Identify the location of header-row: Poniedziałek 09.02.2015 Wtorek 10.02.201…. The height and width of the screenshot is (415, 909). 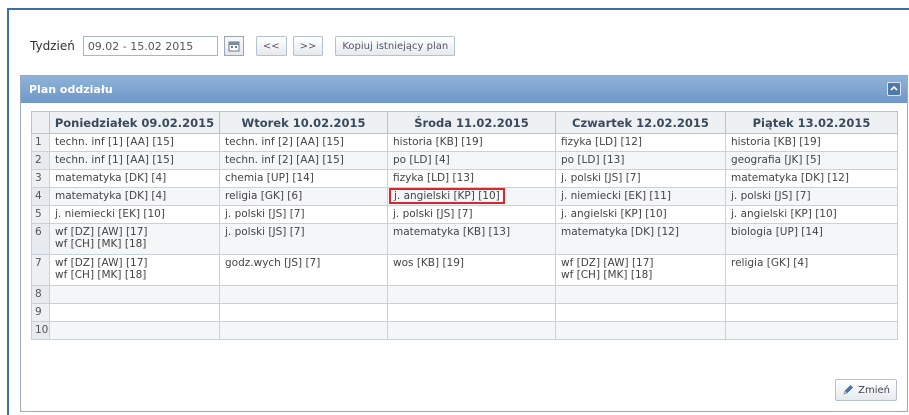
(464, 122).